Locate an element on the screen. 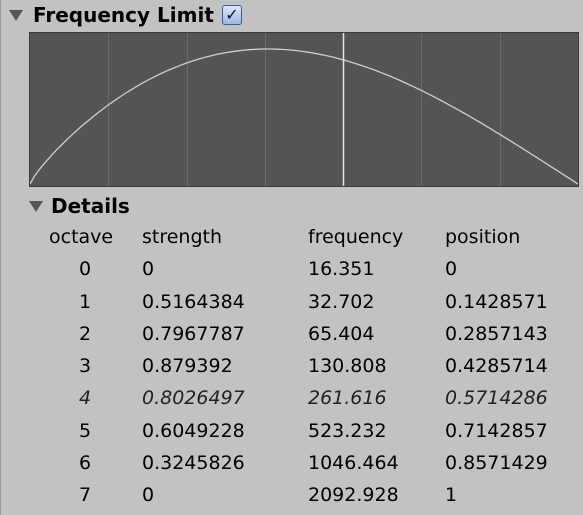 Image resolution: width=583 pixels, height=515 pixels. frequency-cell: 130.808 is located at coordinates (347, 366).